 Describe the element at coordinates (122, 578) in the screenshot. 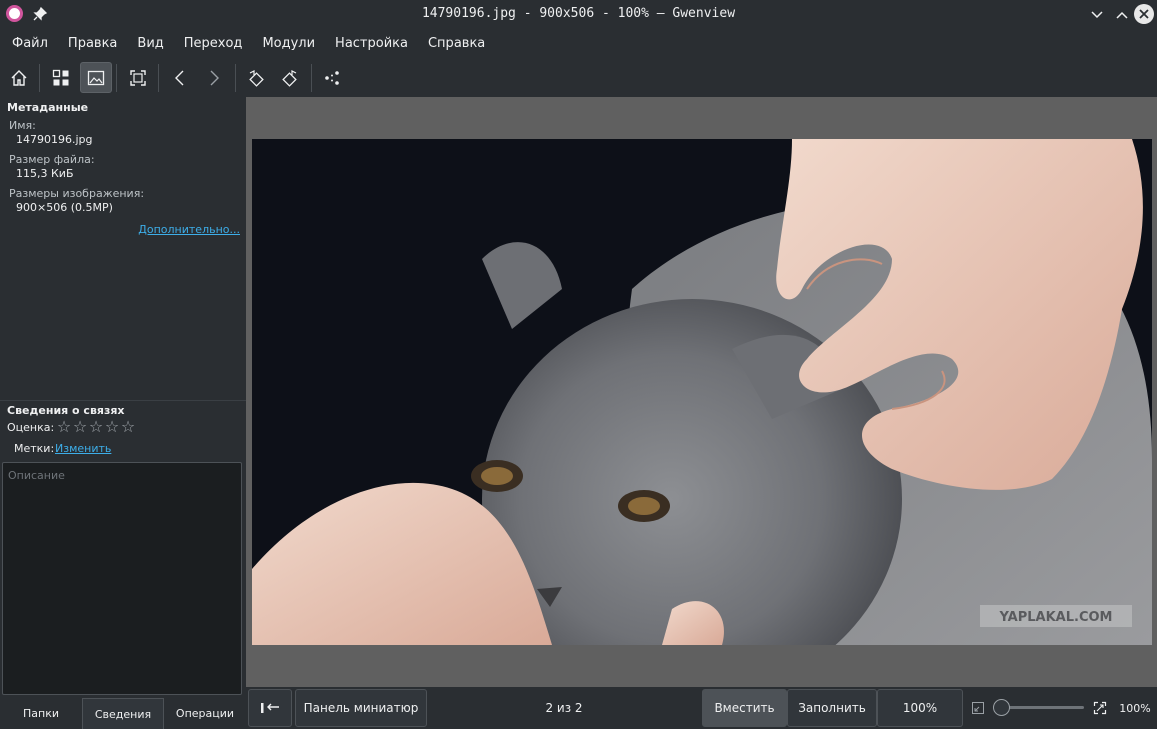

I see `description-field: Описание` at that location.